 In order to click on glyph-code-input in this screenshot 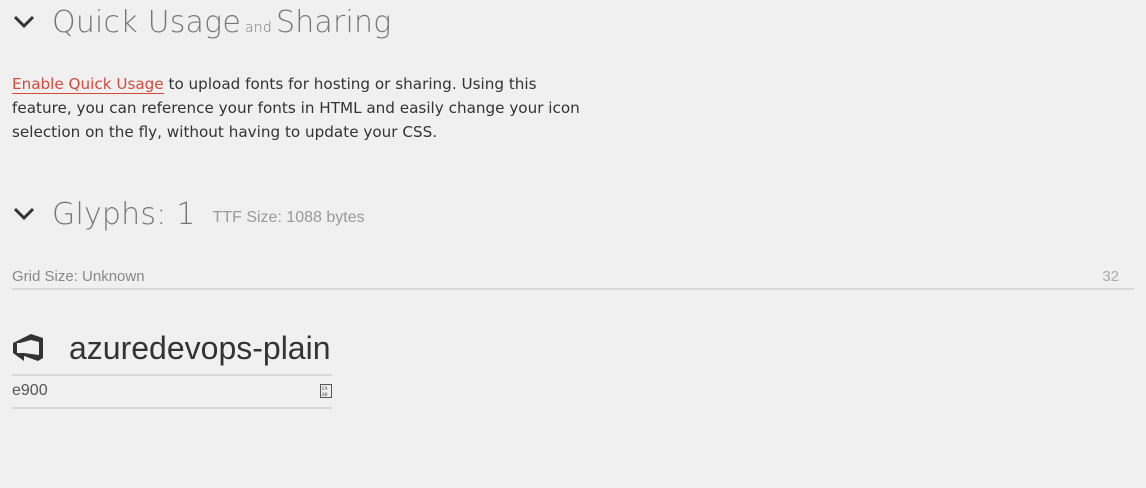, I will do `click(157, 391)`.